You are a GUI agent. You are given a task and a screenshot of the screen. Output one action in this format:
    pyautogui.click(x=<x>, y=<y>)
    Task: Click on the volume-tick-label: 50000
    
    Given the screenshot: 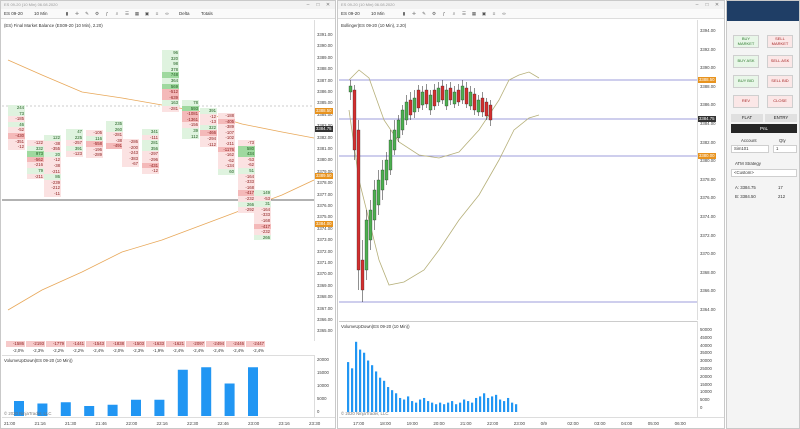 What is the action you would take?
    pyautogui.click(x=706, y=329)
    